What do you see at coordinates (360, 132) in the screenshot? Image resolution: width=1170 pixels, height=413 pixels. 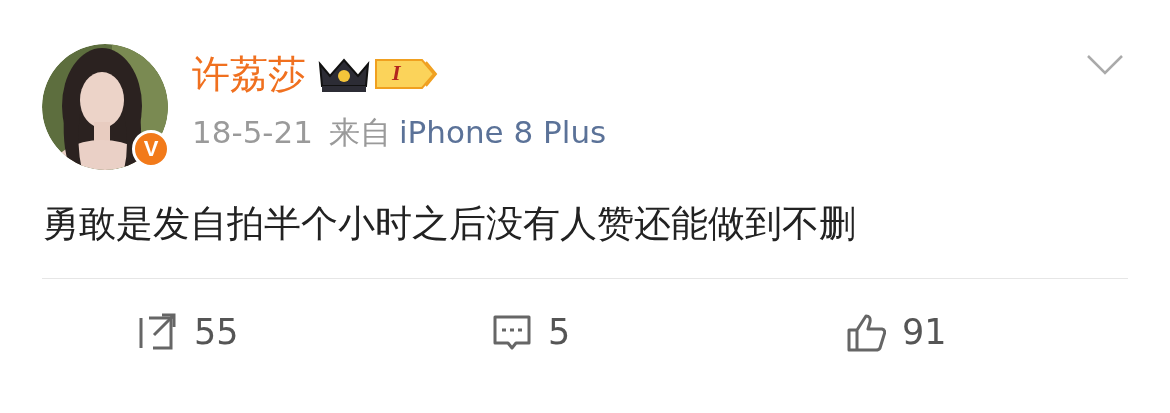 I see `source-label: 来自` at bounding box center [360, 132].